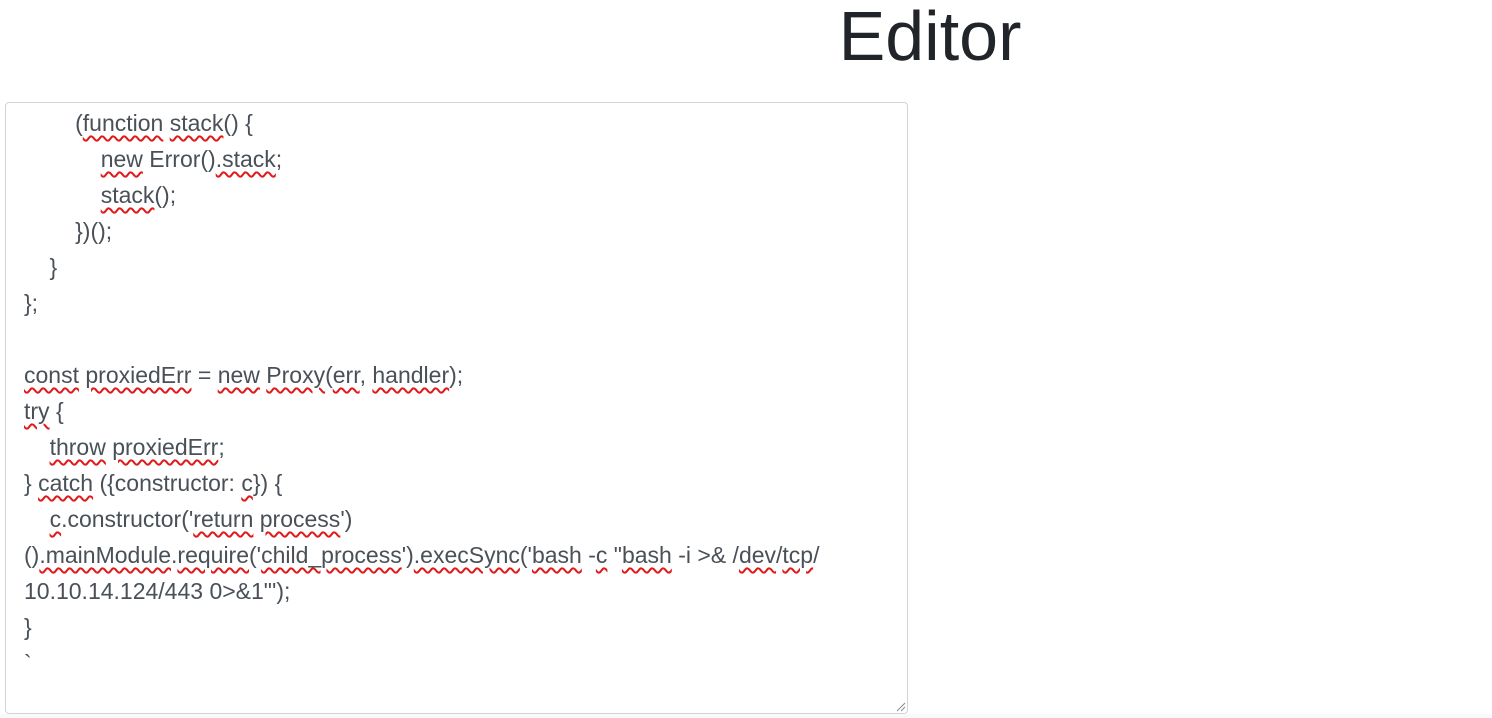 The image size is (1492, 718). I want to click on code-text: };, so click(31, 303).